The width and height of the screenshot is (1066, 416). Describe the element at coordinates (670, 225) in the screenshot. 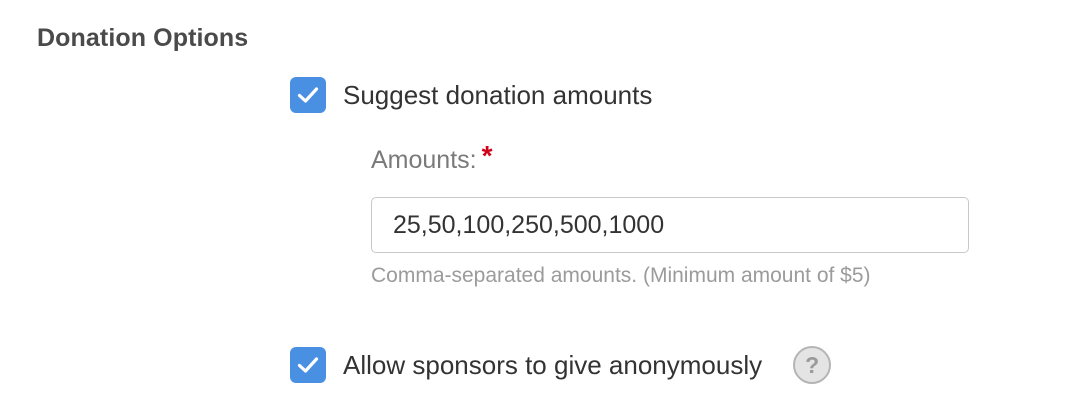

I see `amounts-input` at that location.